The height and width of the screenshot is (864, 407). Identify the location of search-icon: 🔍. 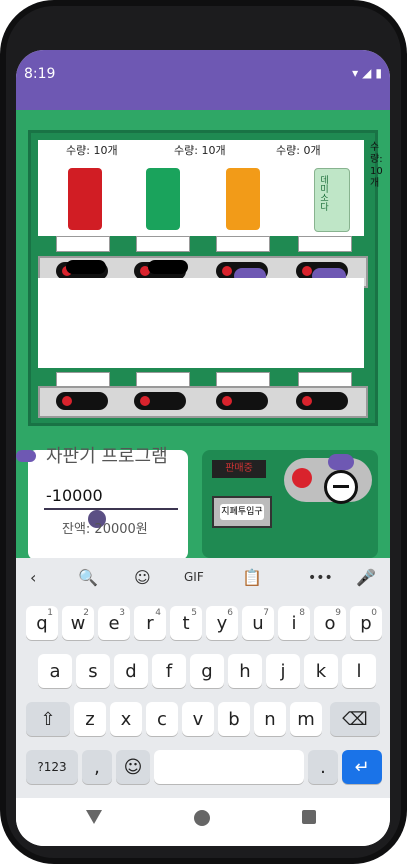
(88, 577).